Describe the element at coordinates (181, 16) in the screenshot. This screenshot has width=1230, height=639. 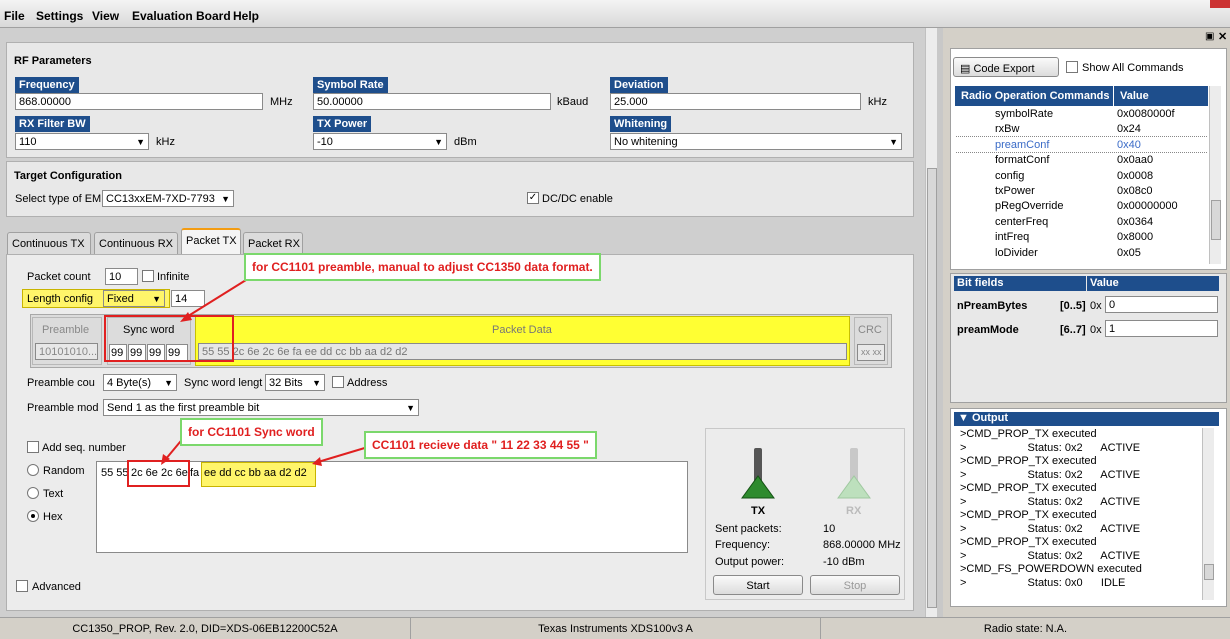
I see `menu-evaluation-board: Evaluation Board` at that location.